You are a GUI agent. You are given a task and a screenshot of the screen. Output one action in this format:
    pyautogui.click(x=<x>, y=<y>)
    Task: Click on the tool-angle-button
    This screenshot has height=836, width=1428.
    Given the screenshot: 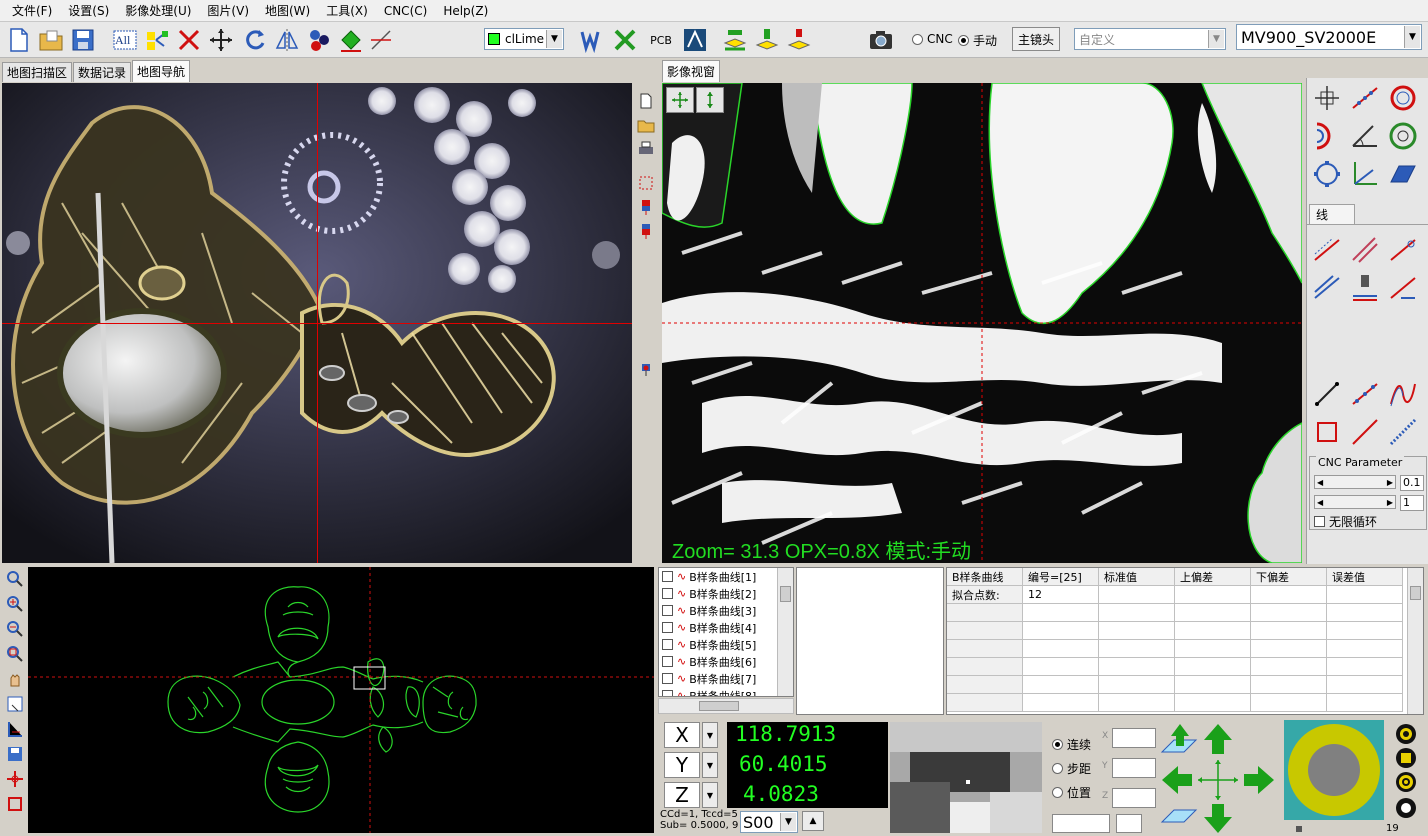 What is the action you would take?
    pyautogui.click(x=1365, y=136)
    